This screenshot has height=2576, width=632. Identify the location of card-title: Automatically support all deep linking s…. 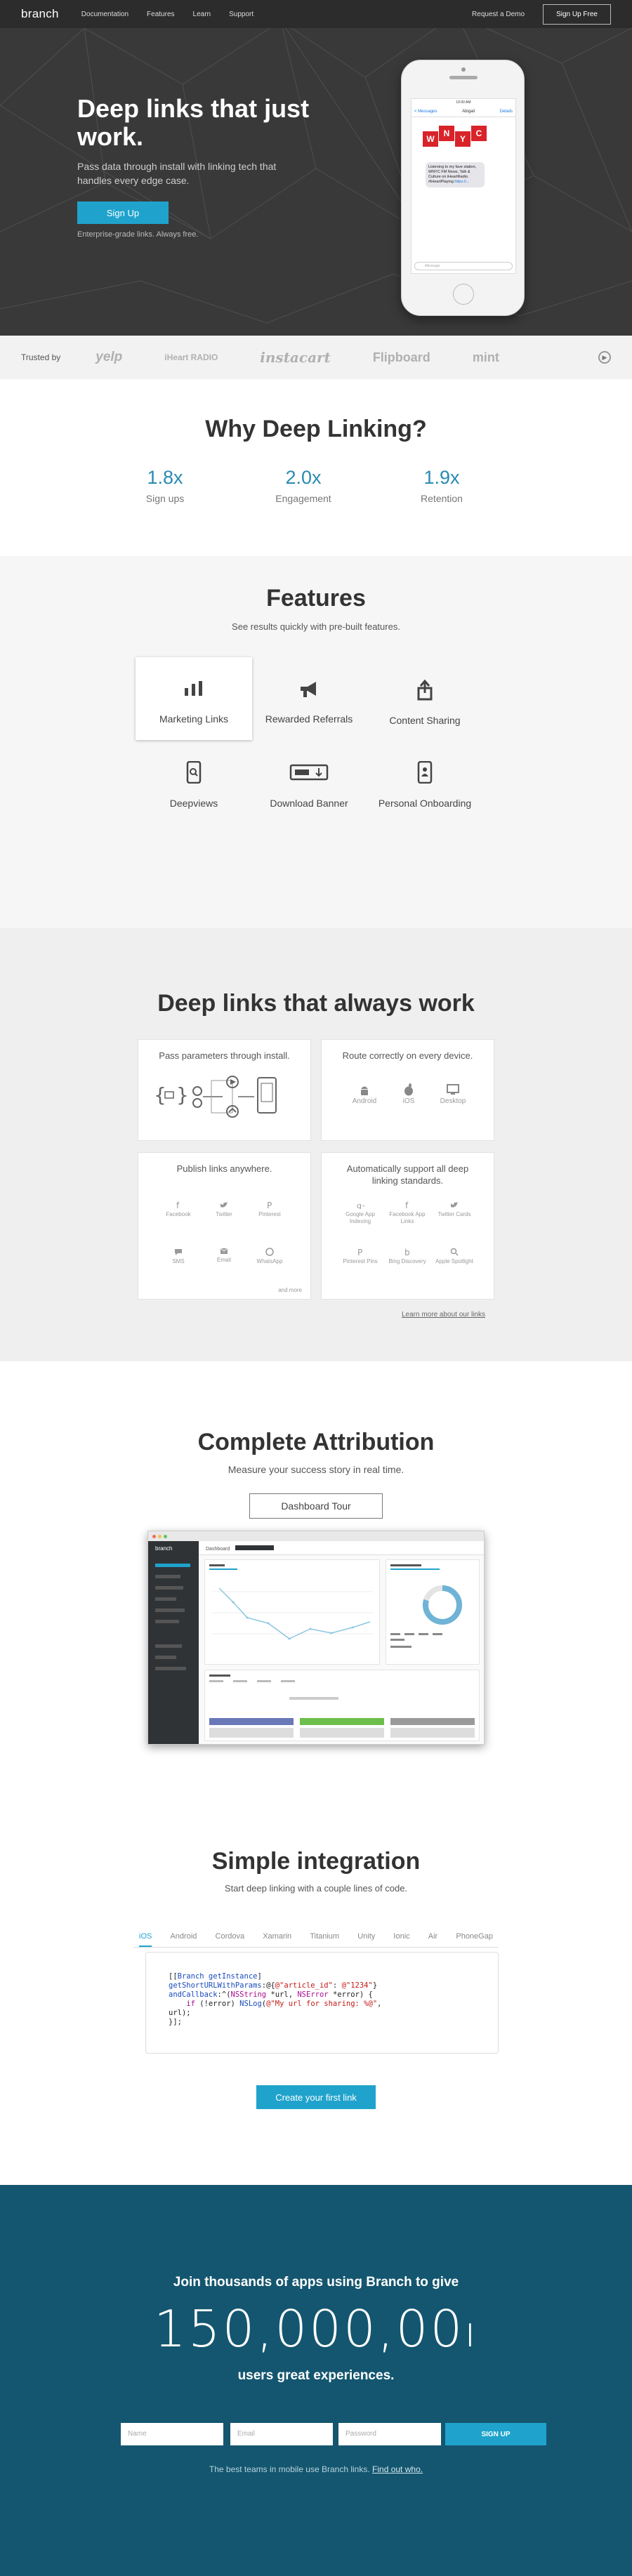
(407, 1174).